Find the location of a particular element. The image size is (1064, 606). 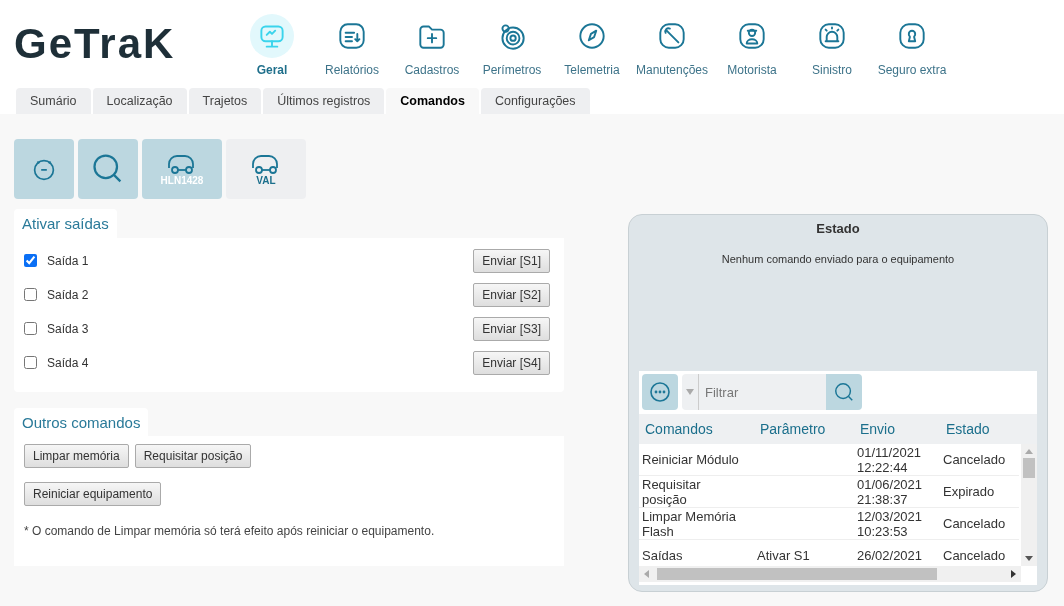

nav-item: Manutenções is located at coordinates (672, 44).